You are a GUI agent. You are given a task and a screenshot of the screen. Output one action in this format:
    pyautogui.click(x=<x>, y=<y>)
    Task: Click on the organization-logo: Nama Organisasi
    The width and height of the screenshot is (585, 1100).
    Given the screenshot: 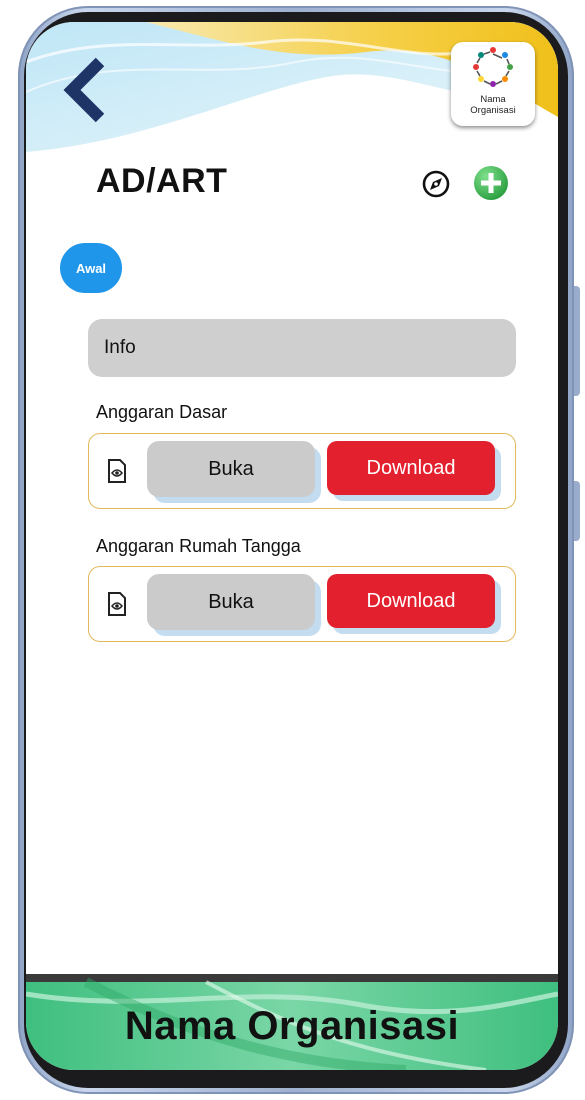 What is the action you would take?
    pyautogui.click(x=493, y=84)
    